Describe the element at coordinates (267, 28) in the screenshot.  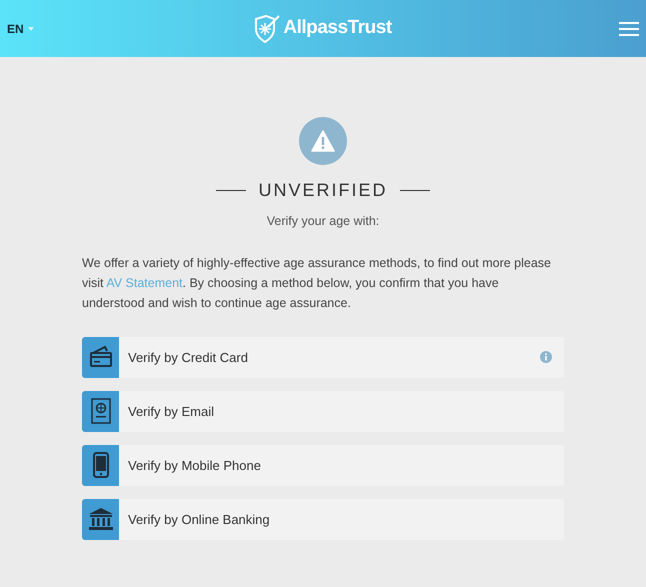
I see `shield-logo-icon` at that location.